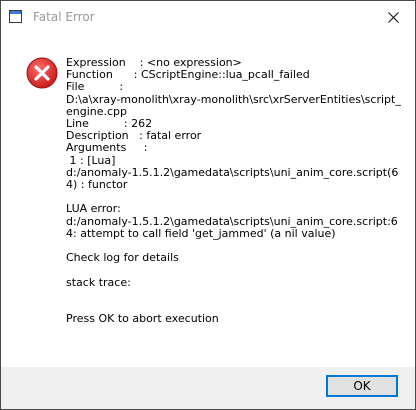 The height and width of the screenshot is (410, 416). I want to click on title-bar: Fatal Error, so click(208, 17).